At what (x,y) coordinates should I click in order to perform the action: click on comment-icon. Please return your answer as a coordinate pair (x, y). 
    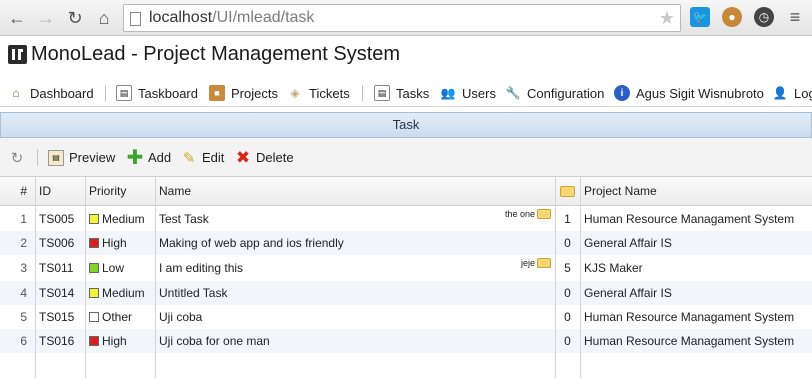
    Looking at the image, I should click on (567, 191).